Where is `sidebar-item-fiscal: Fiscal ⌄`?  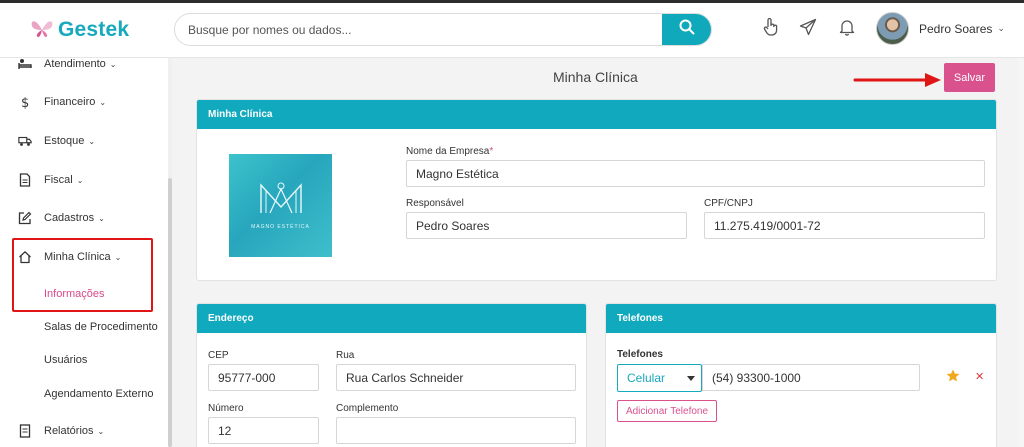 sidebar-item-fiscal: Fiscal ⌄ is located at coordinates (80, 180).